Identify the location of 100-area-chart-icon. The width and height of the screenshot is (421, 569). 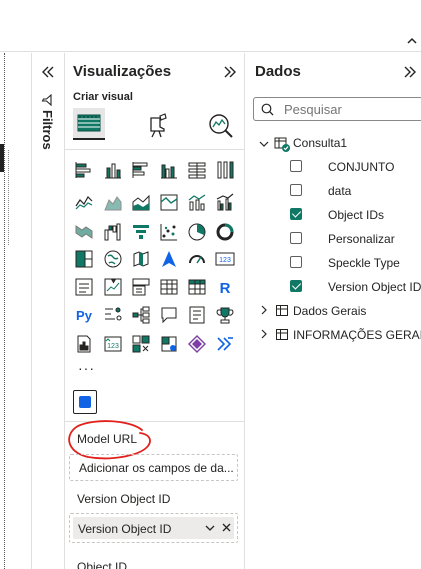
(169, 202).